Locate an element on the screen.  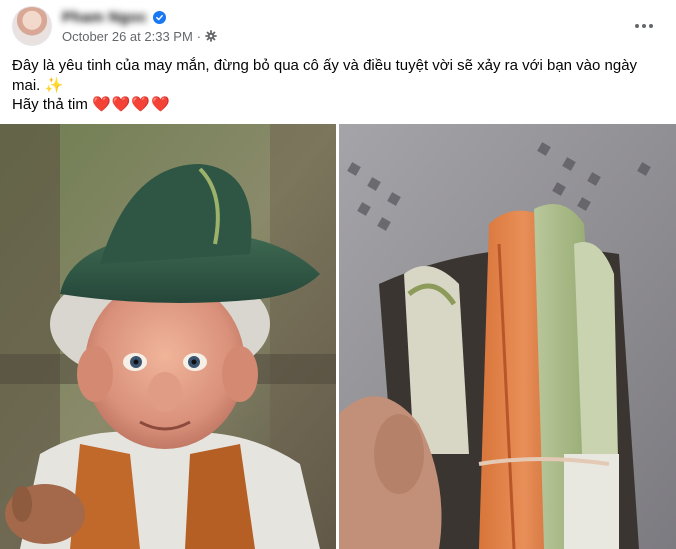
verified-badge-icon is located at coordinates (160, 17).